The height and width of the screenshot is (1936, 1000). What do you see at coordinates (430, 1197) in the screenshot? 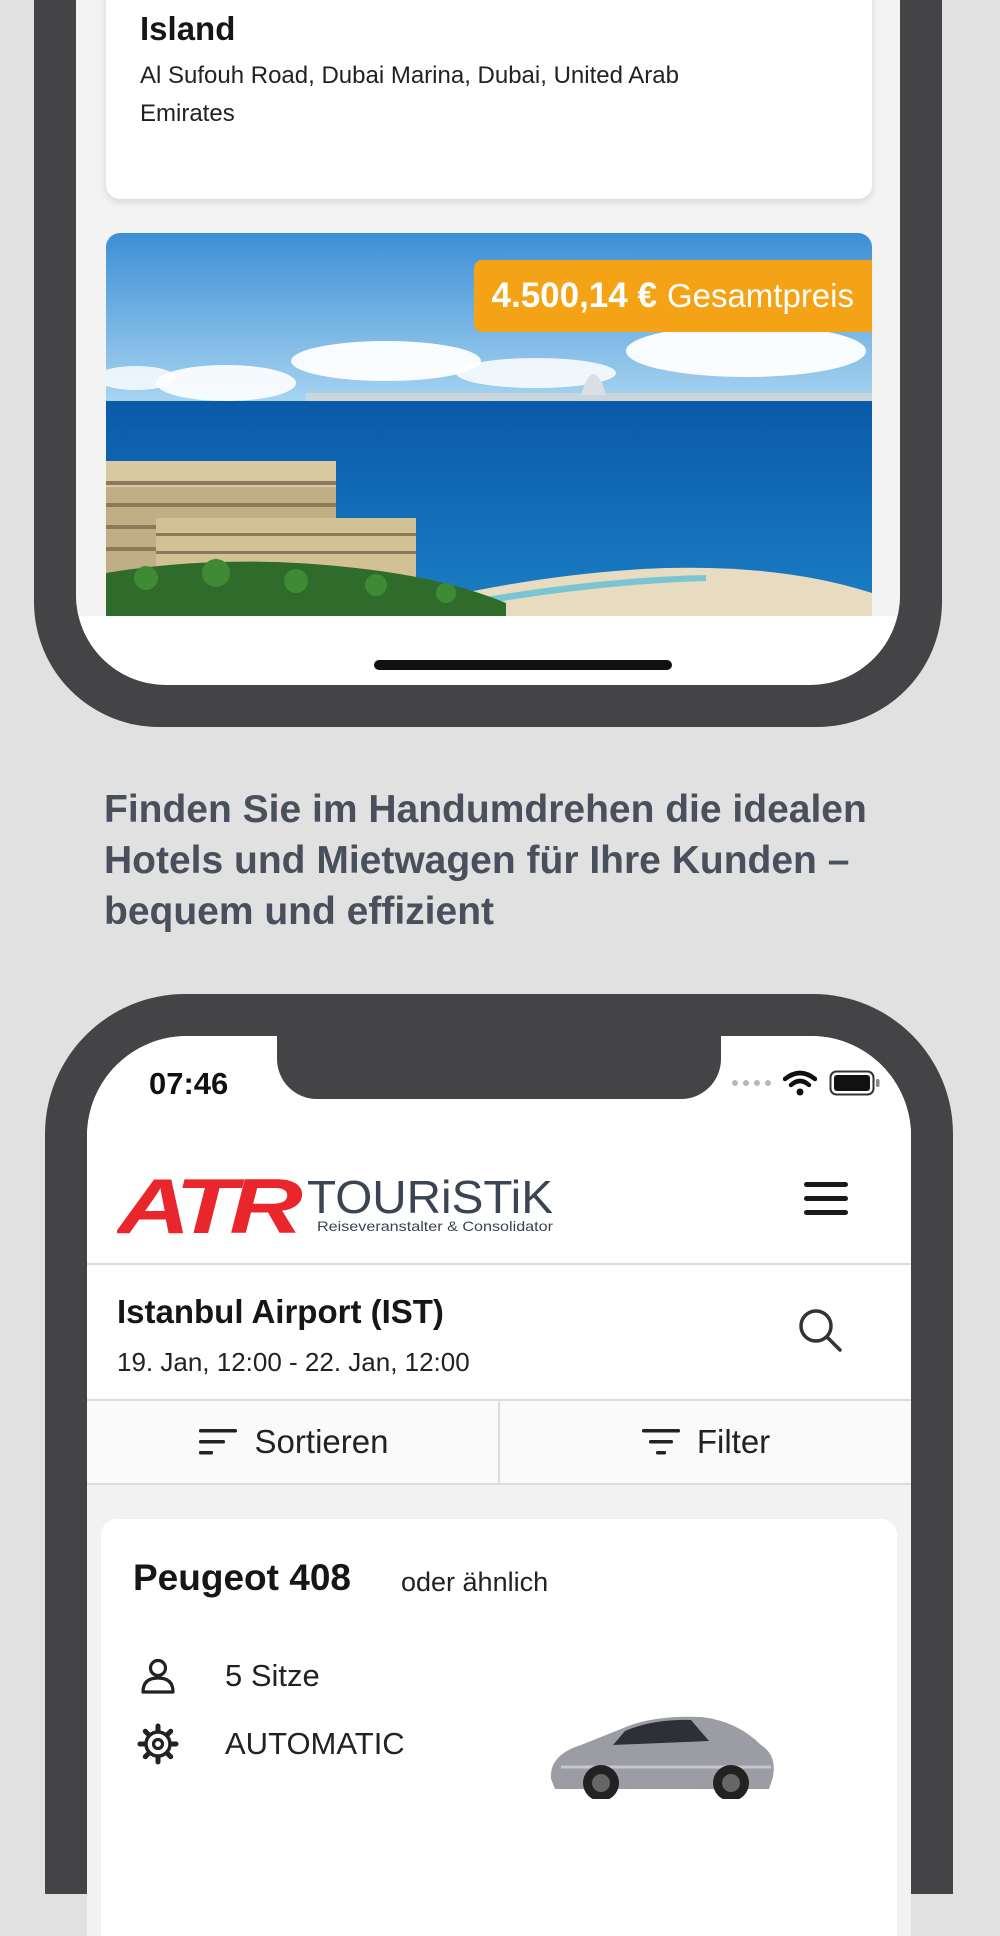
I see `logo-name: TOURiSTiK` at bounding box center [430, 1197].